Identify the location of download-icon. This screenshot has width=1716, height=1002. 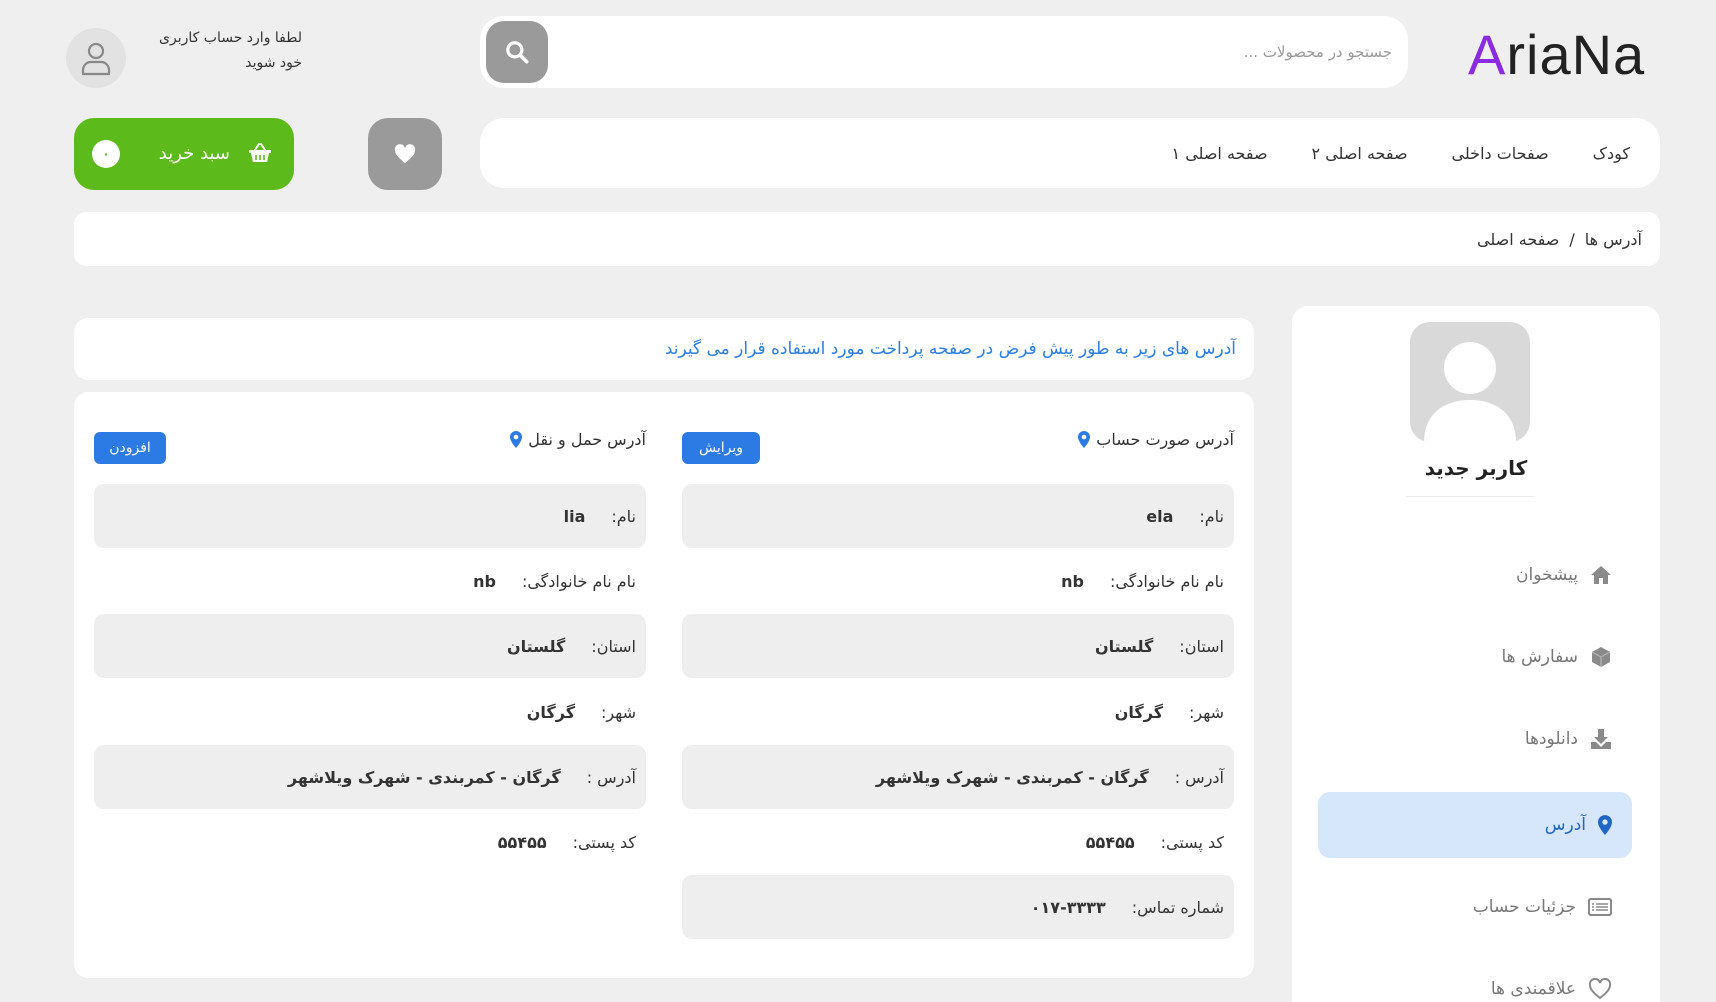
(1601, 739).